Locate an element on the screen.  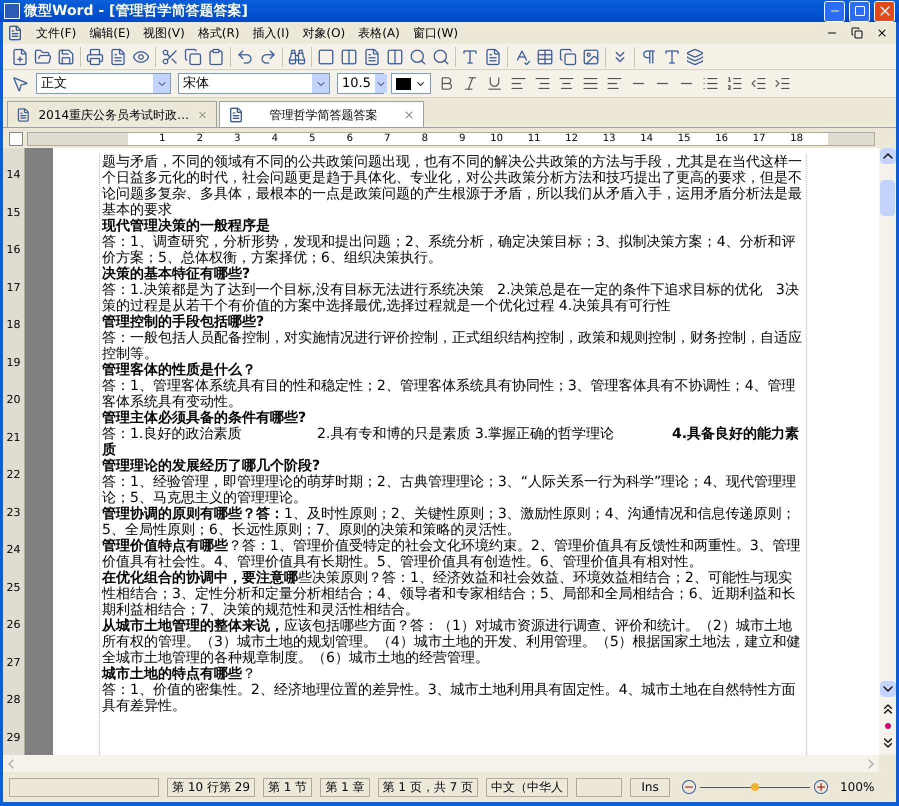
scroll-thumb is located at coordinates (887, 198).